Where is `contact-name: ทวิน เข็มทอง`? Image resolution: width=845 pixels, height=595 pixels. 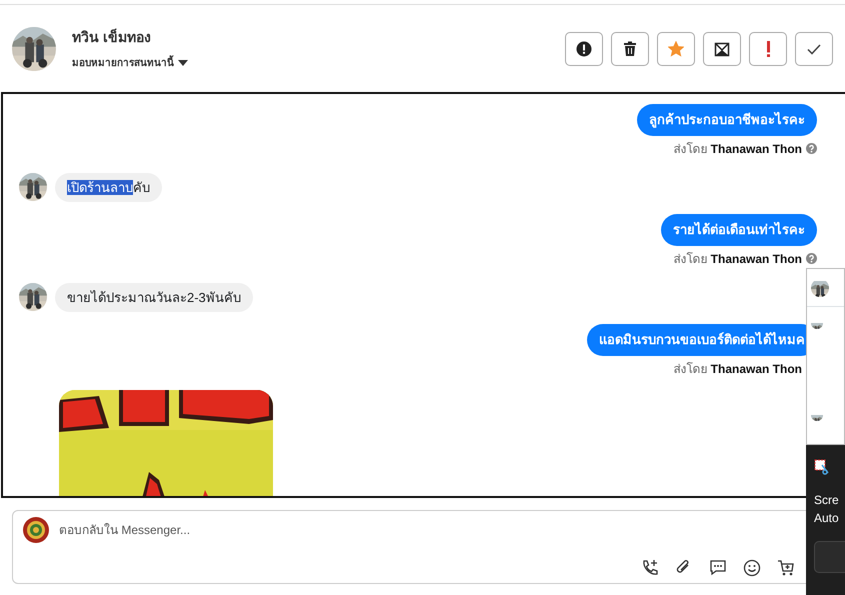
contact-name: ทวิน เข็มทอง is located at coordinates (112, 37).